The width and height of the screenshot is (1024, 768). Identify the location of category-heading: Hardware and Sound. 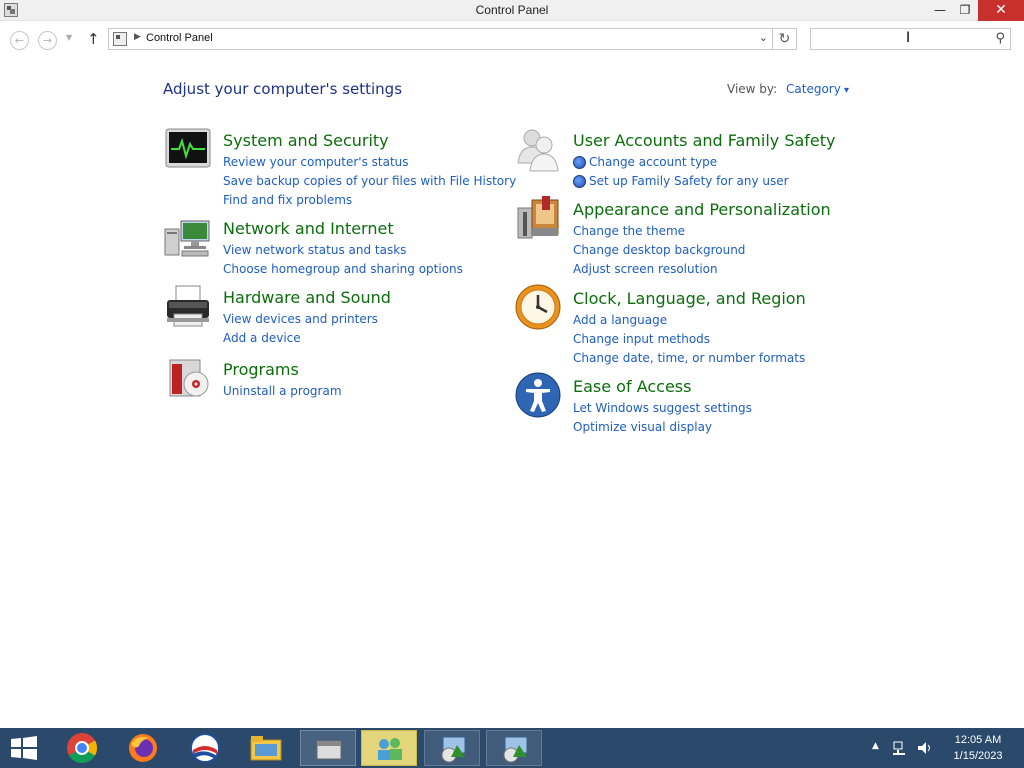
(307, 297).